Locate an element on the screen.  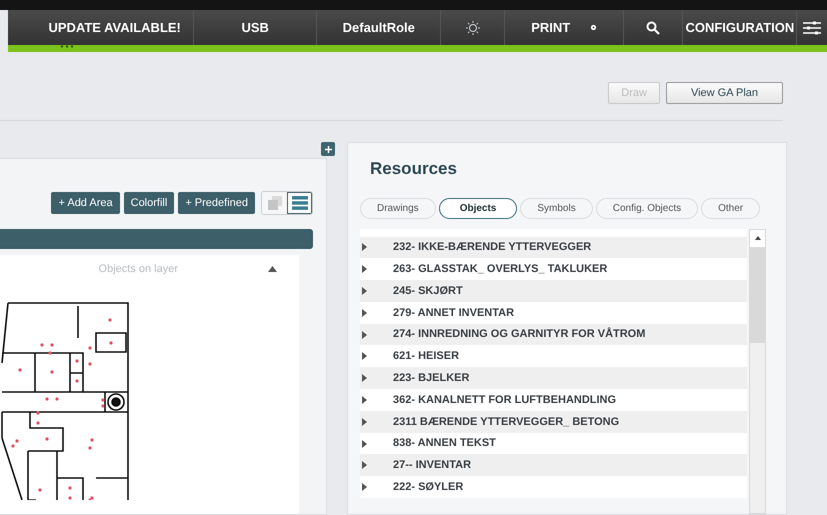
resource-name: 621- HEISER is located at coordinates (426, 356).